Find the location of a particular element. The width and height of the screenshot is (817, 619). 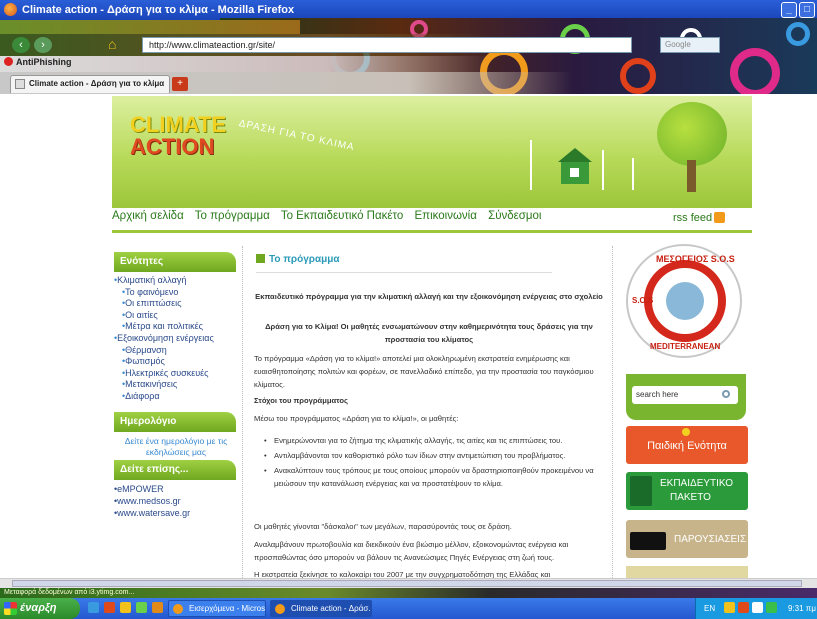

camera-icon is located at coordinates (648, 541).